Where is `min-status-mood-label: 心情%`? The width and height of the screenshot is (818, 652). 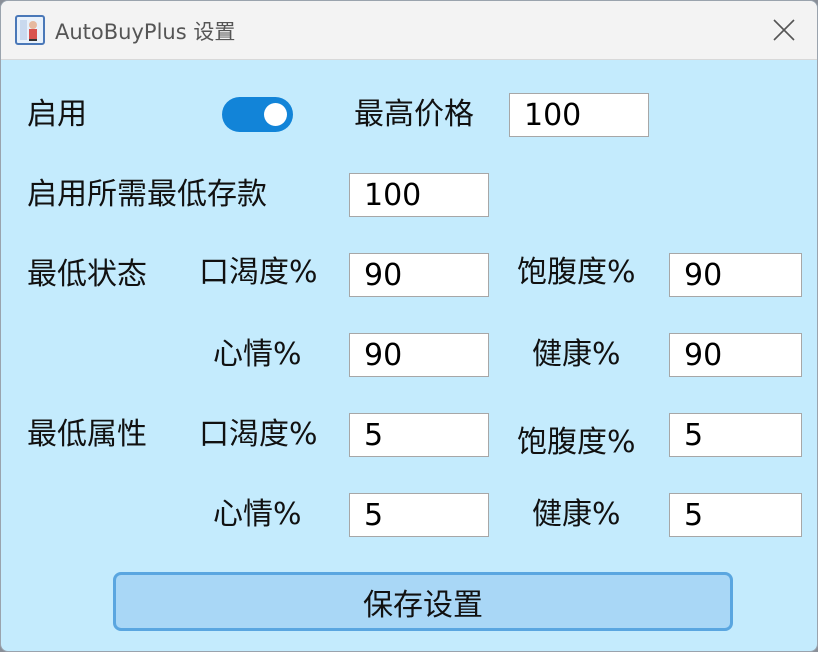
min-status-mood-label: 心情% is located at coordinates (257, 354).